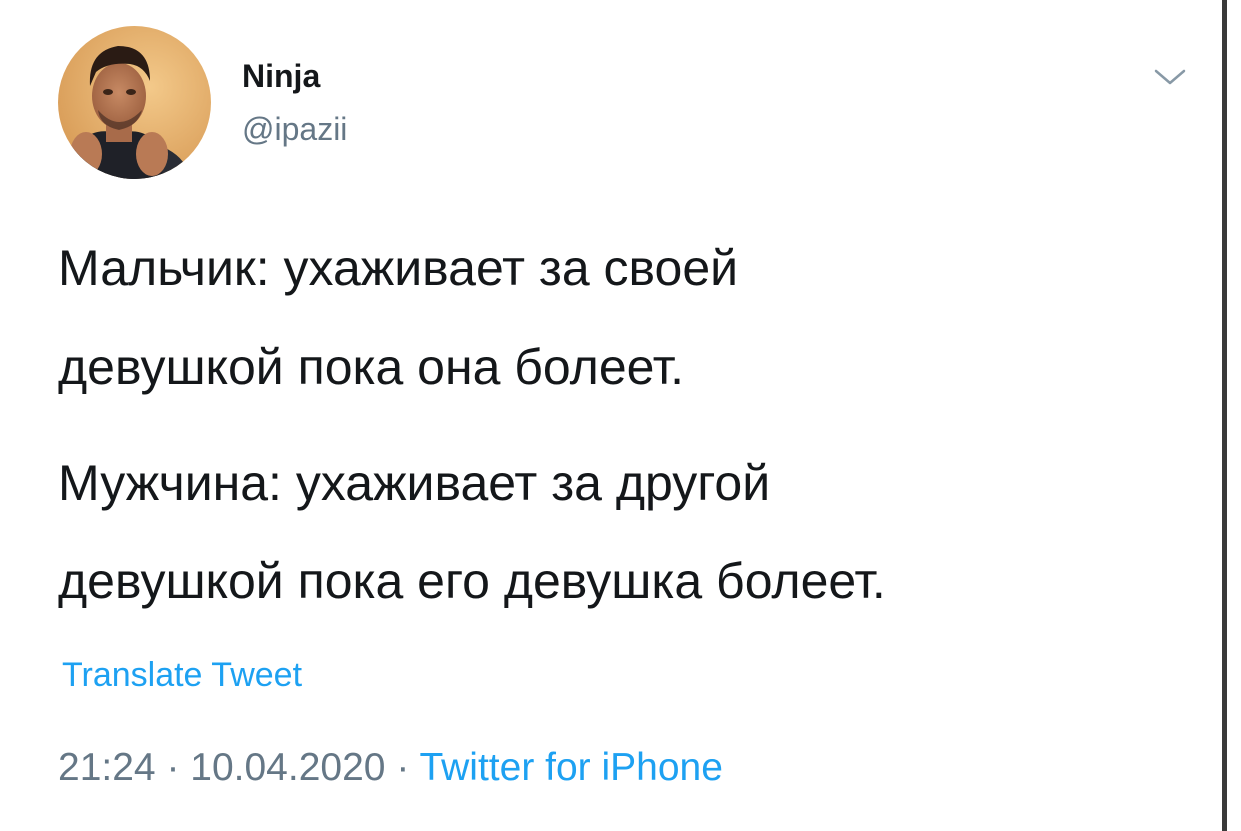 The image size is (1241, 831). I want to click on tweet-date: 10.04.2020, so click(287, 767).